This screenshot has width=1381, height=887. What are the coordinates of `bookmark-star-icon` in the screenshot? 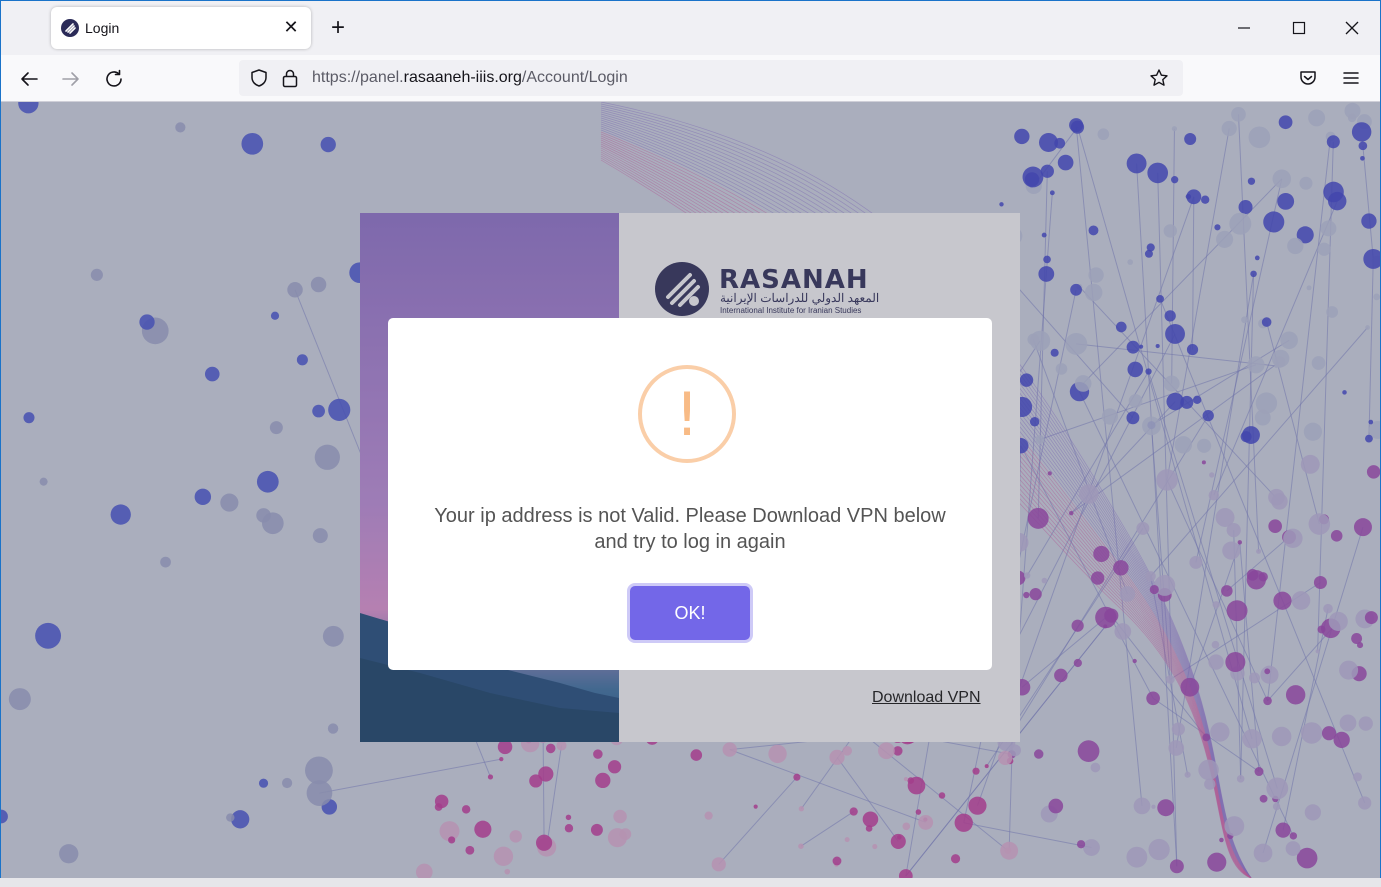 It's located at (1159, 78).